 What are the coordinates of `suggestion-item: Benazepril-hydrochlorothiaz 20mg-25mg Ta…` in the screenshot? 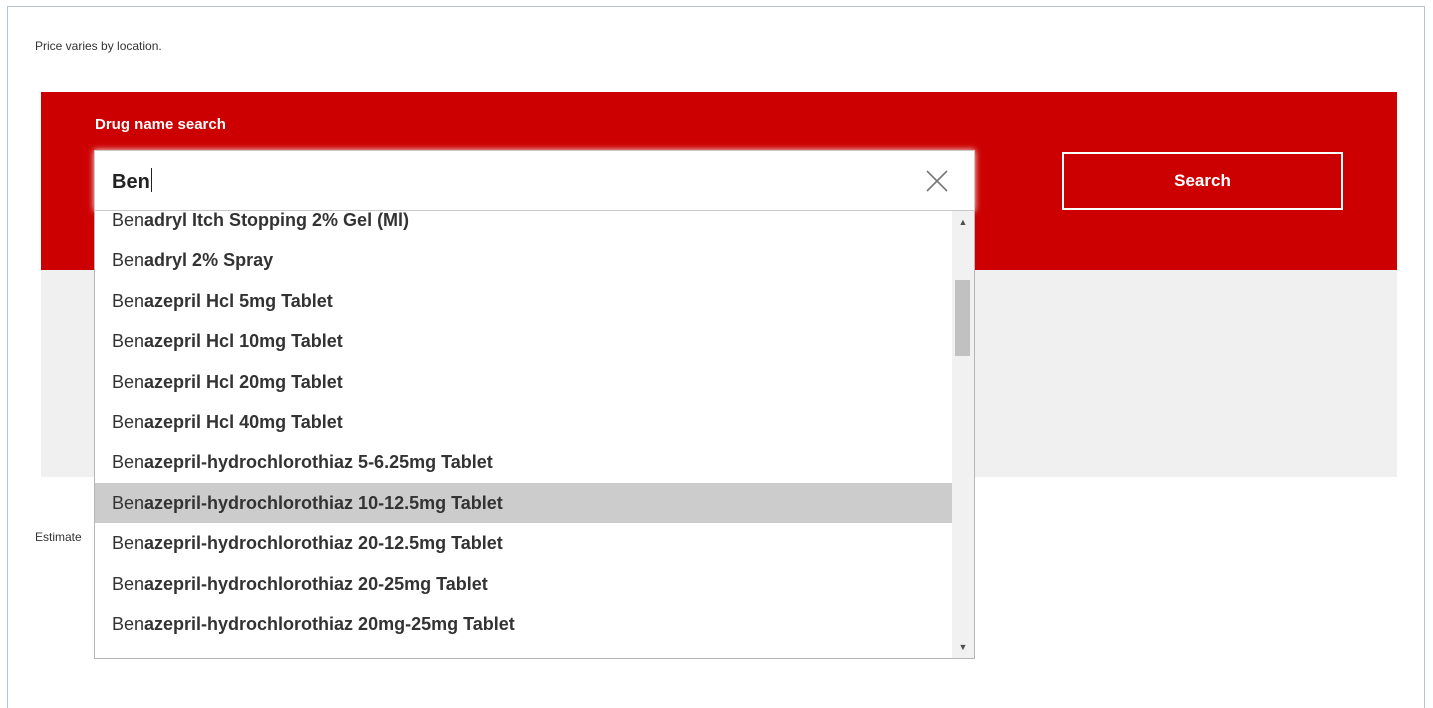 It's located at (523, 624).